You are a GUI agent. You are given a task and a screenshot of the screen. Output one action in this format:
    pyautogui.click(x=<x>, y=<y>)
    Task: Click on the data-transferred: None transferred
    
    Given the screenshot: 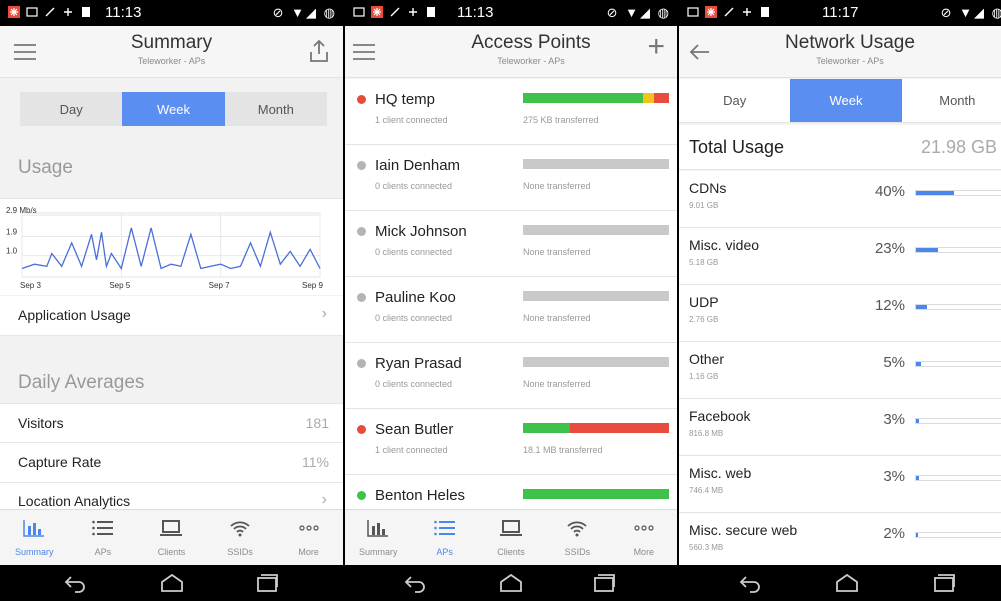 What is the action you would take?
    pyautogui.click(x=557, y=384)
    